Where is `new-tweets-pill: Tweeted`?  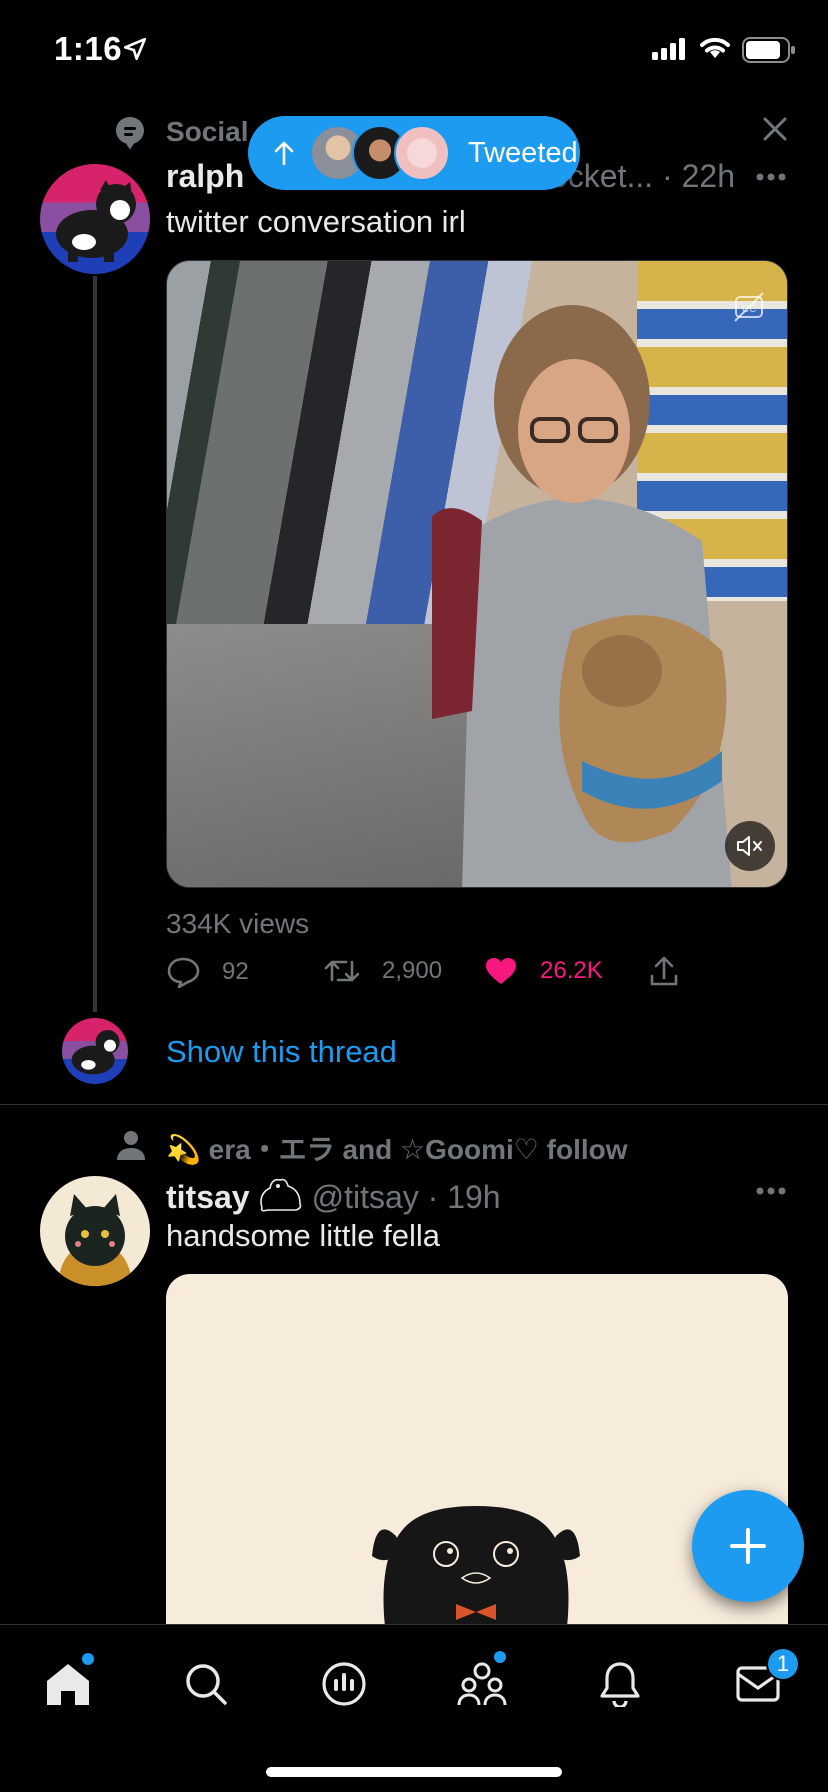 new-tweets-pill: Tweeted is located at coordinates (414, 153).